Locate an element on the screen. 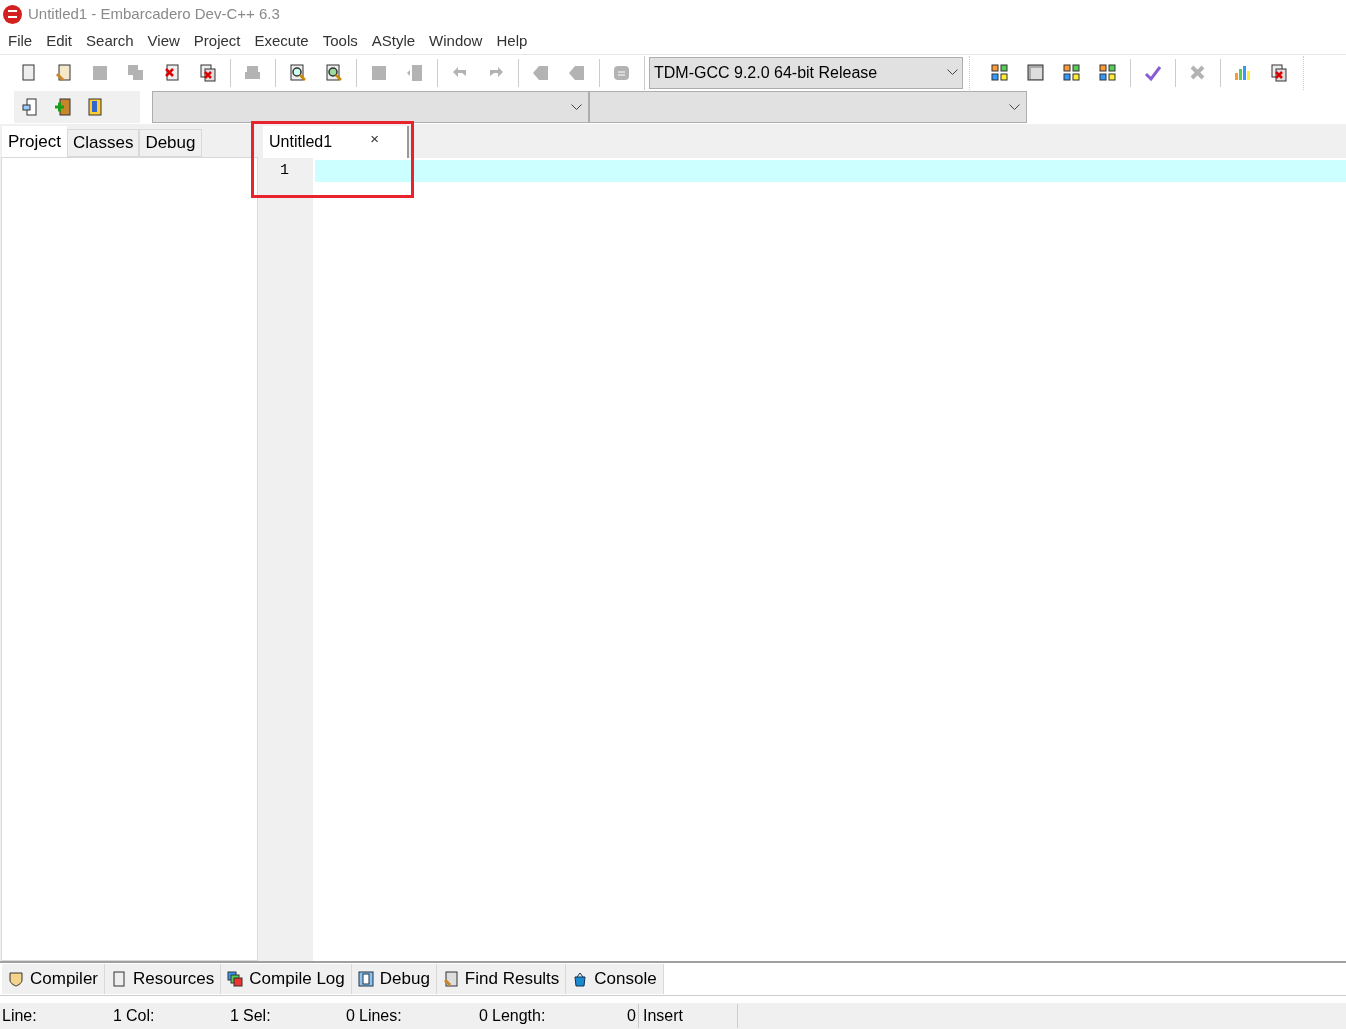 The height and width of the screenshot is (1029, 1346). add-icon is located at coordinates (63, 107).